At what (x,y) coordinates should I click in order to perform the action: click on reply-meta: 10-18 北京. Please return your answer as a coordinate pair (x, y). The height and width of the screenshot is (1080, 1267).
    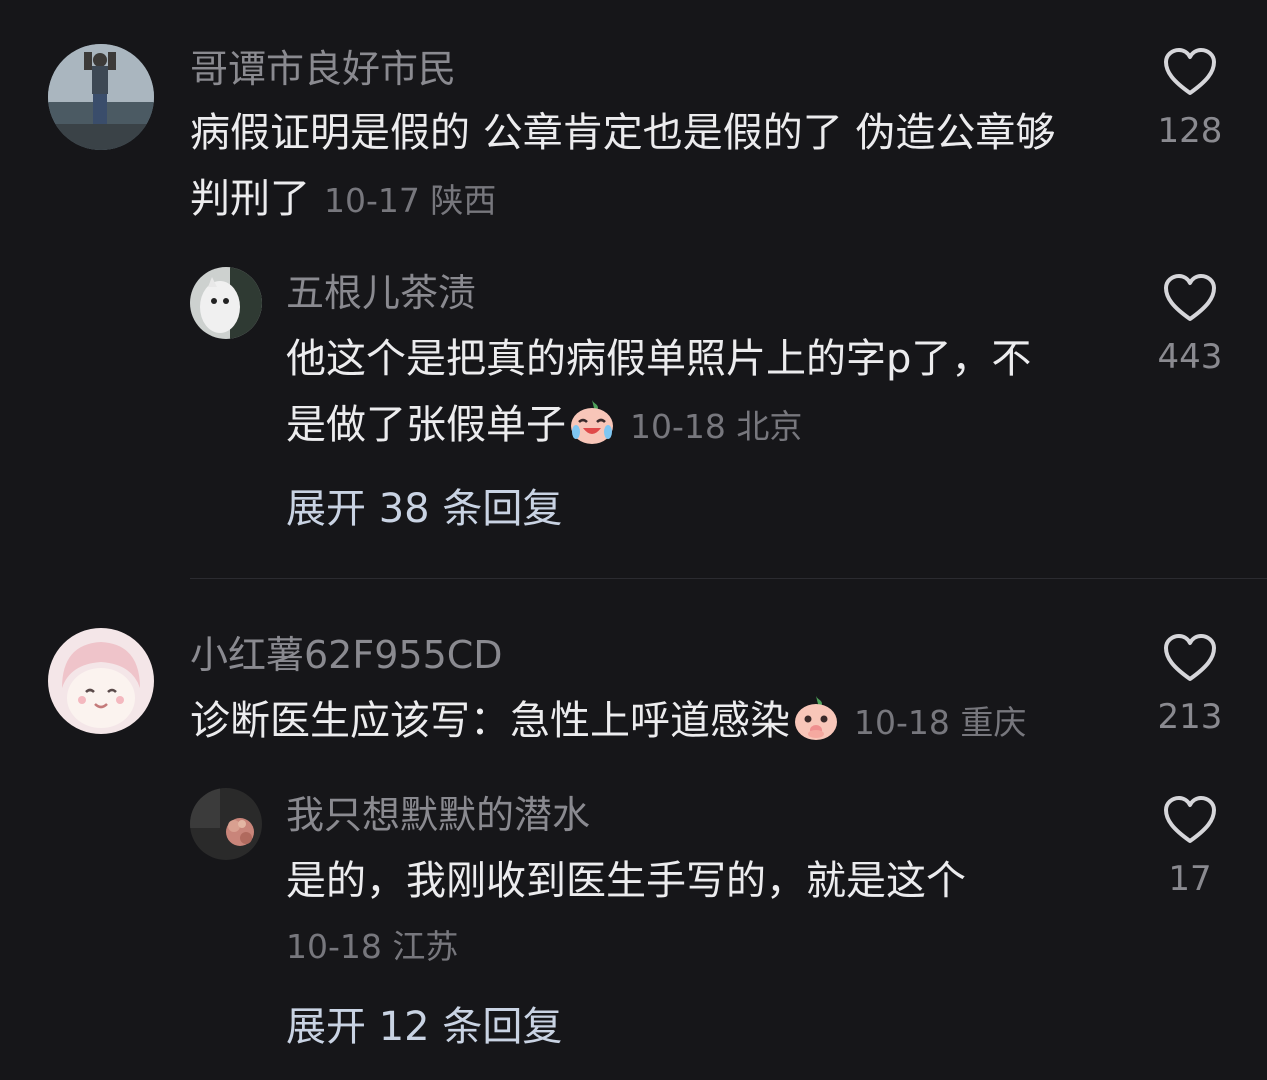
    Looking at the image, I should click on (716, 426).